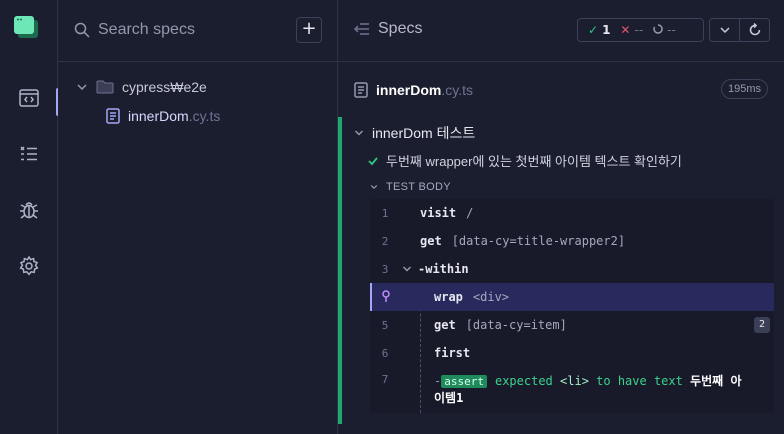 The image size is (784, 434). I want to click on command-row-pinned: wrap <div>, so click(572, 297).